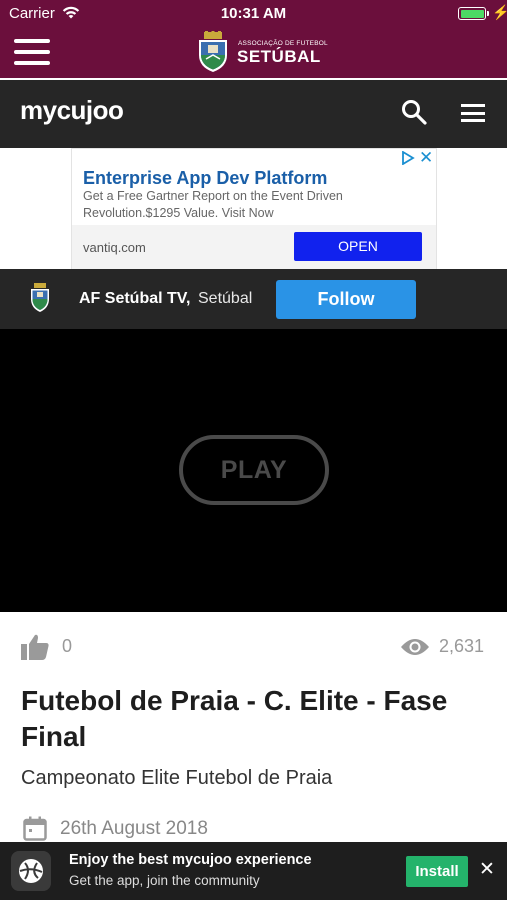 This screenshot has width=507, height=900. What do you see at coordinates (35, 828) in the screenshot?
I see `calendar-icon` at bounding box center [35, 828].